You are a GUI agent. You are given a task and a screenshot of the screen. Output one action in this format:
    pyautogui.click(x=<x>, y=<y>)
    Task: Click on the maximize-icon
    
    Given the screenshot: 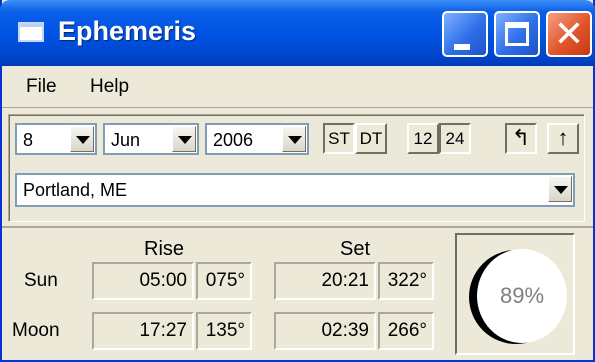 What is the action you would take?
    pyautogui.click(x=517, y=34)
    